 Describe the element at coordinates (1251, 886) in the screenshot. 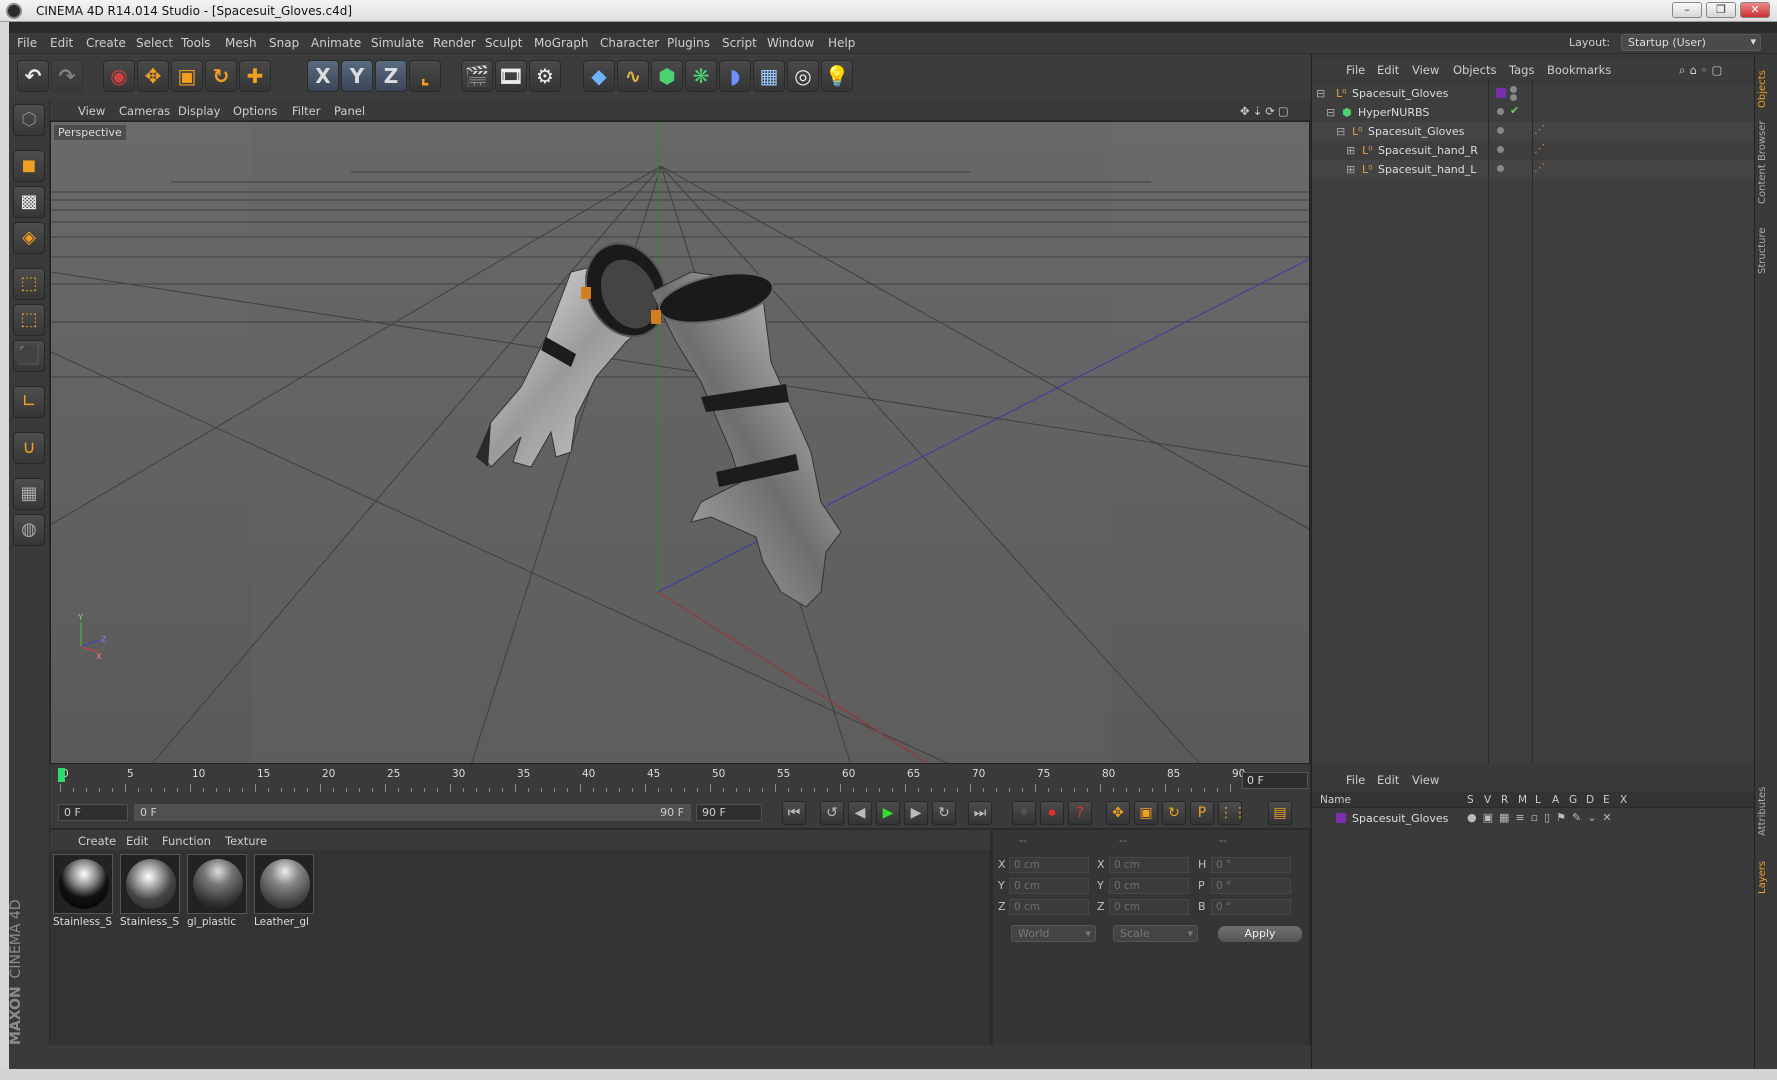

I see `coord-rot-p-field: 0 °` at that location.